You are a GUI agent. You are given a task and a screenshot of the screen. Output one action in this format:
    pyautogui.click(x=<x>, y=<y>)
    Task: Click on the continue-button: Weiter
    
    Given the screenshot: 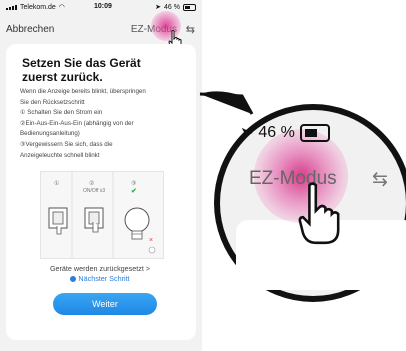 What is the action you would take?
    pyautogui.click(x=105, y=304)
    